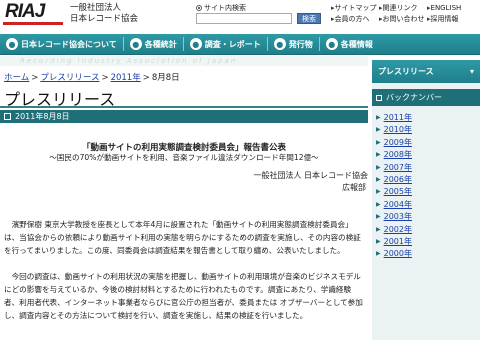 The width and height of the screenshot is (480, 340). Describe the element at coordinates (356, 44) in the screenshot. I see `nav-label: 各種情報` at that location.